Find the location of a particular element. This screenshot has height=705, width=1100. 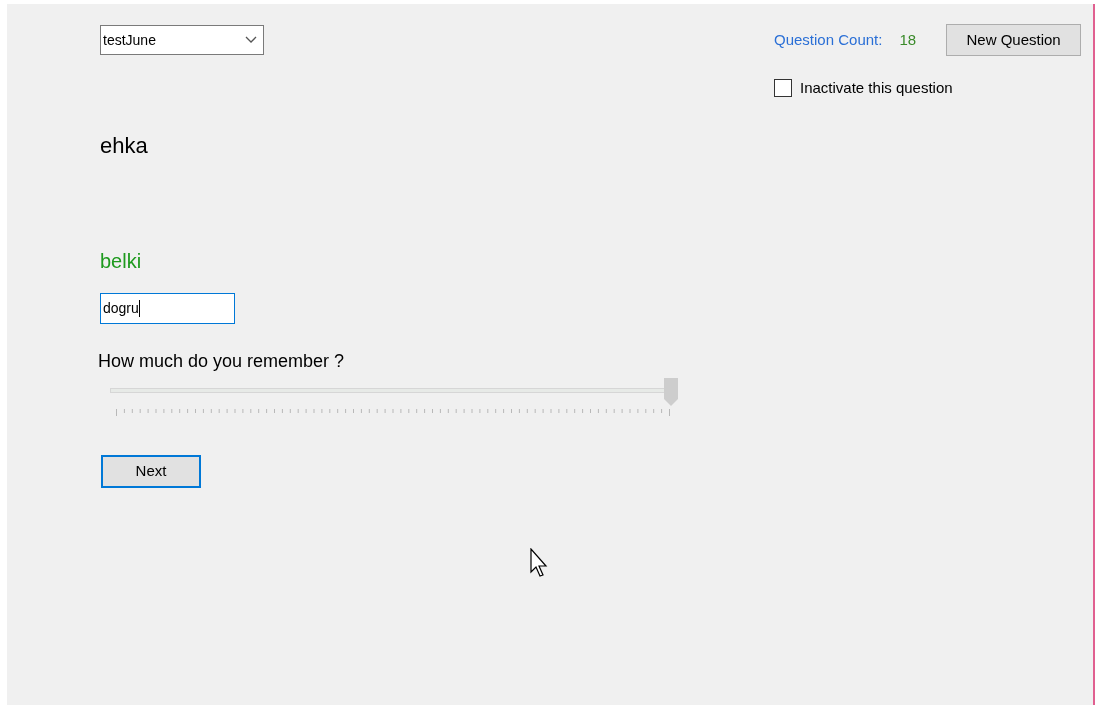

question-text: ehka is located at coordinates (124, 146).